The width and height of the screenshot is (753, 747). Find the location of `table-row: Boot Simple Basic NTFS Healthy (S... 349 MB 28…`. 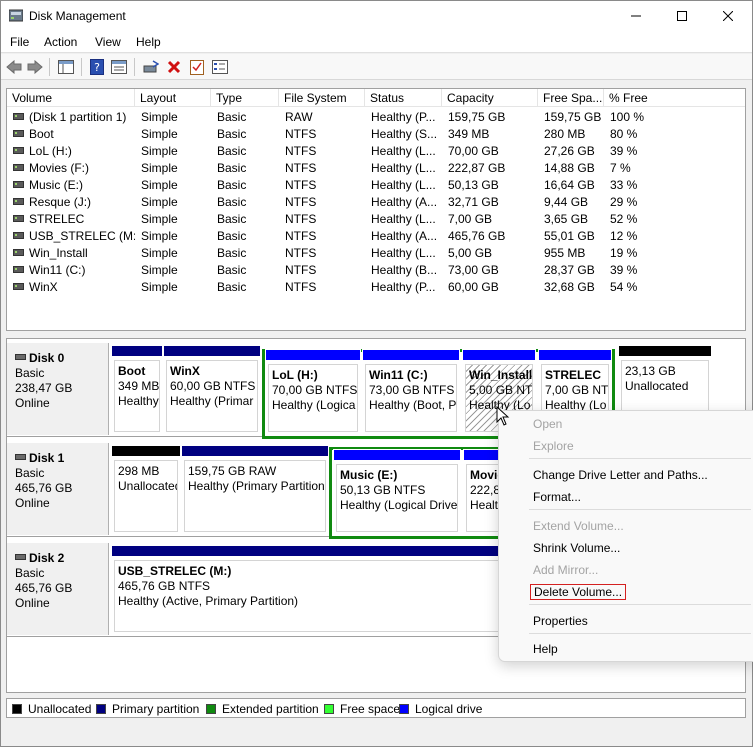

table-row: Boot Simple Basic NTFS Healthy (S... 349 MB 28… is located at coordinates (376, 134).